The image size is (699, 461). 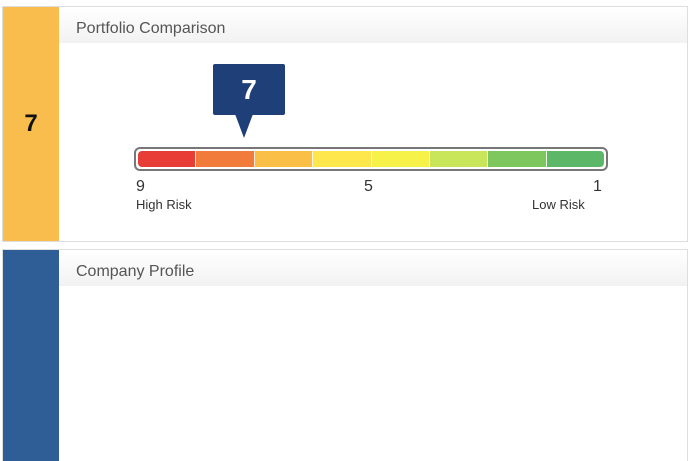 I want to click on company-panel-header: Company Profile, so click(x=373, y=268).